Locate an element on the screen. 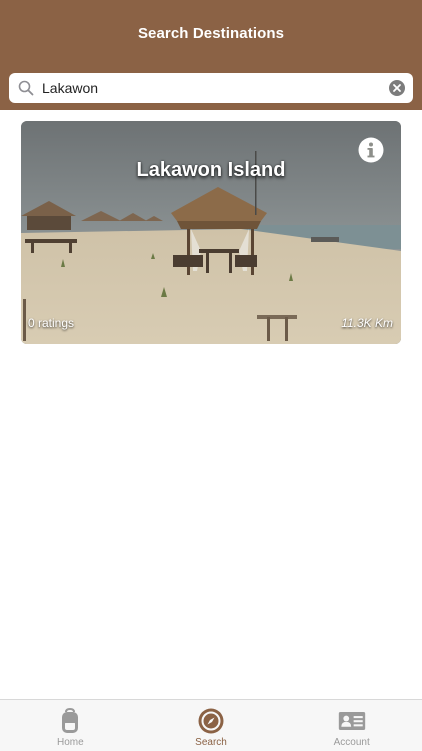 The height and width of the screenshot is (751, 422). nav-header: Search Destinations is located at coordinates (211, 33).